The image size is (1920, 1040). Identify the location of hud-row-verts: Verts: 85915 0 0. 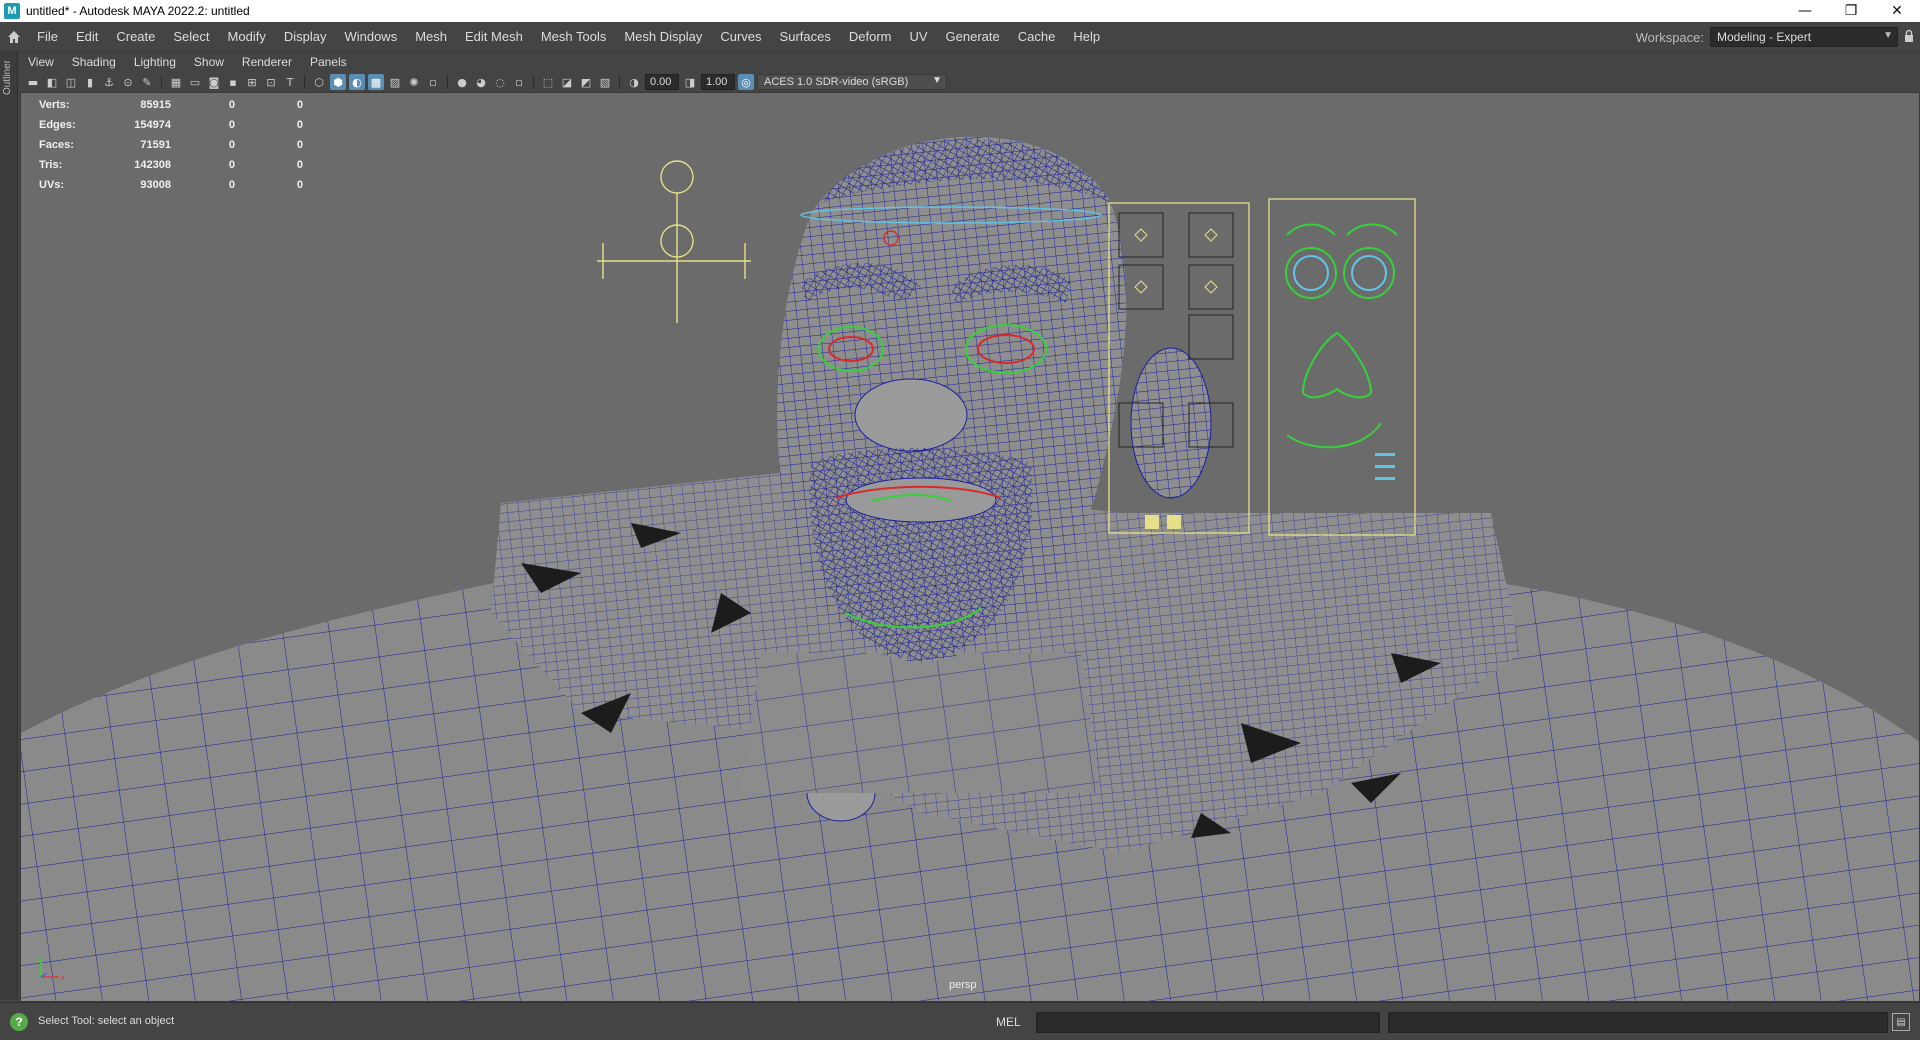
(171, 105).